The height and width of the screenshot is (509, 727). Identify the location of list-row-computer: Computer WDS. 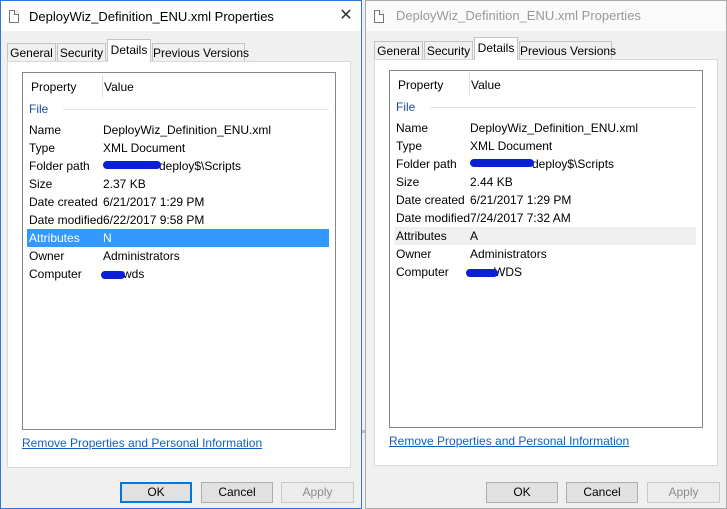
(545, 272).